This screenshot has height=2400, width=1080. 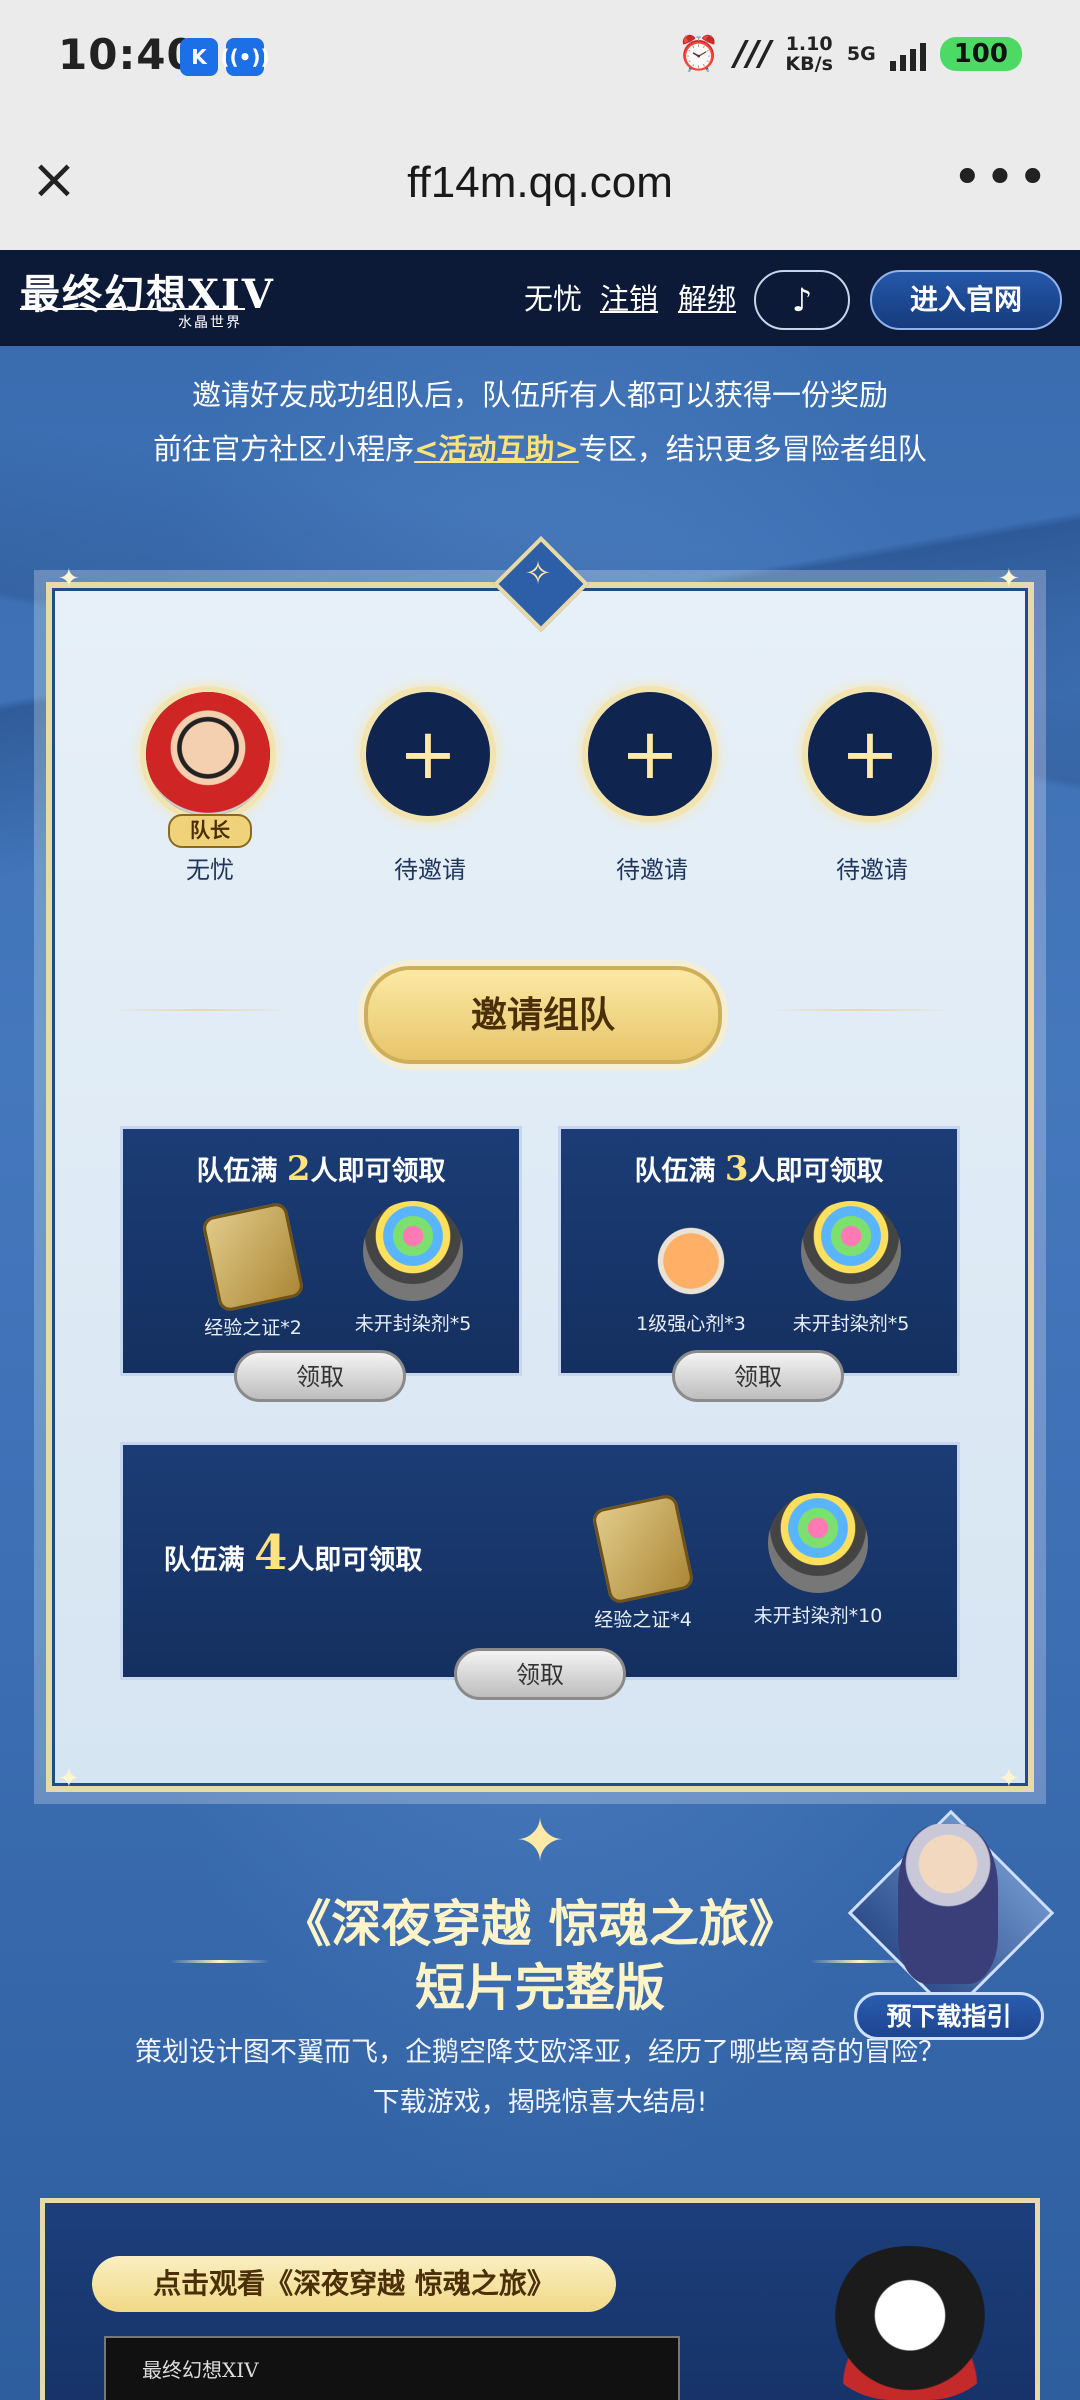 What do you see at coordinates (907, 54) in the screenshot?
I see `signal-icon` at bounding box center [907, 54].